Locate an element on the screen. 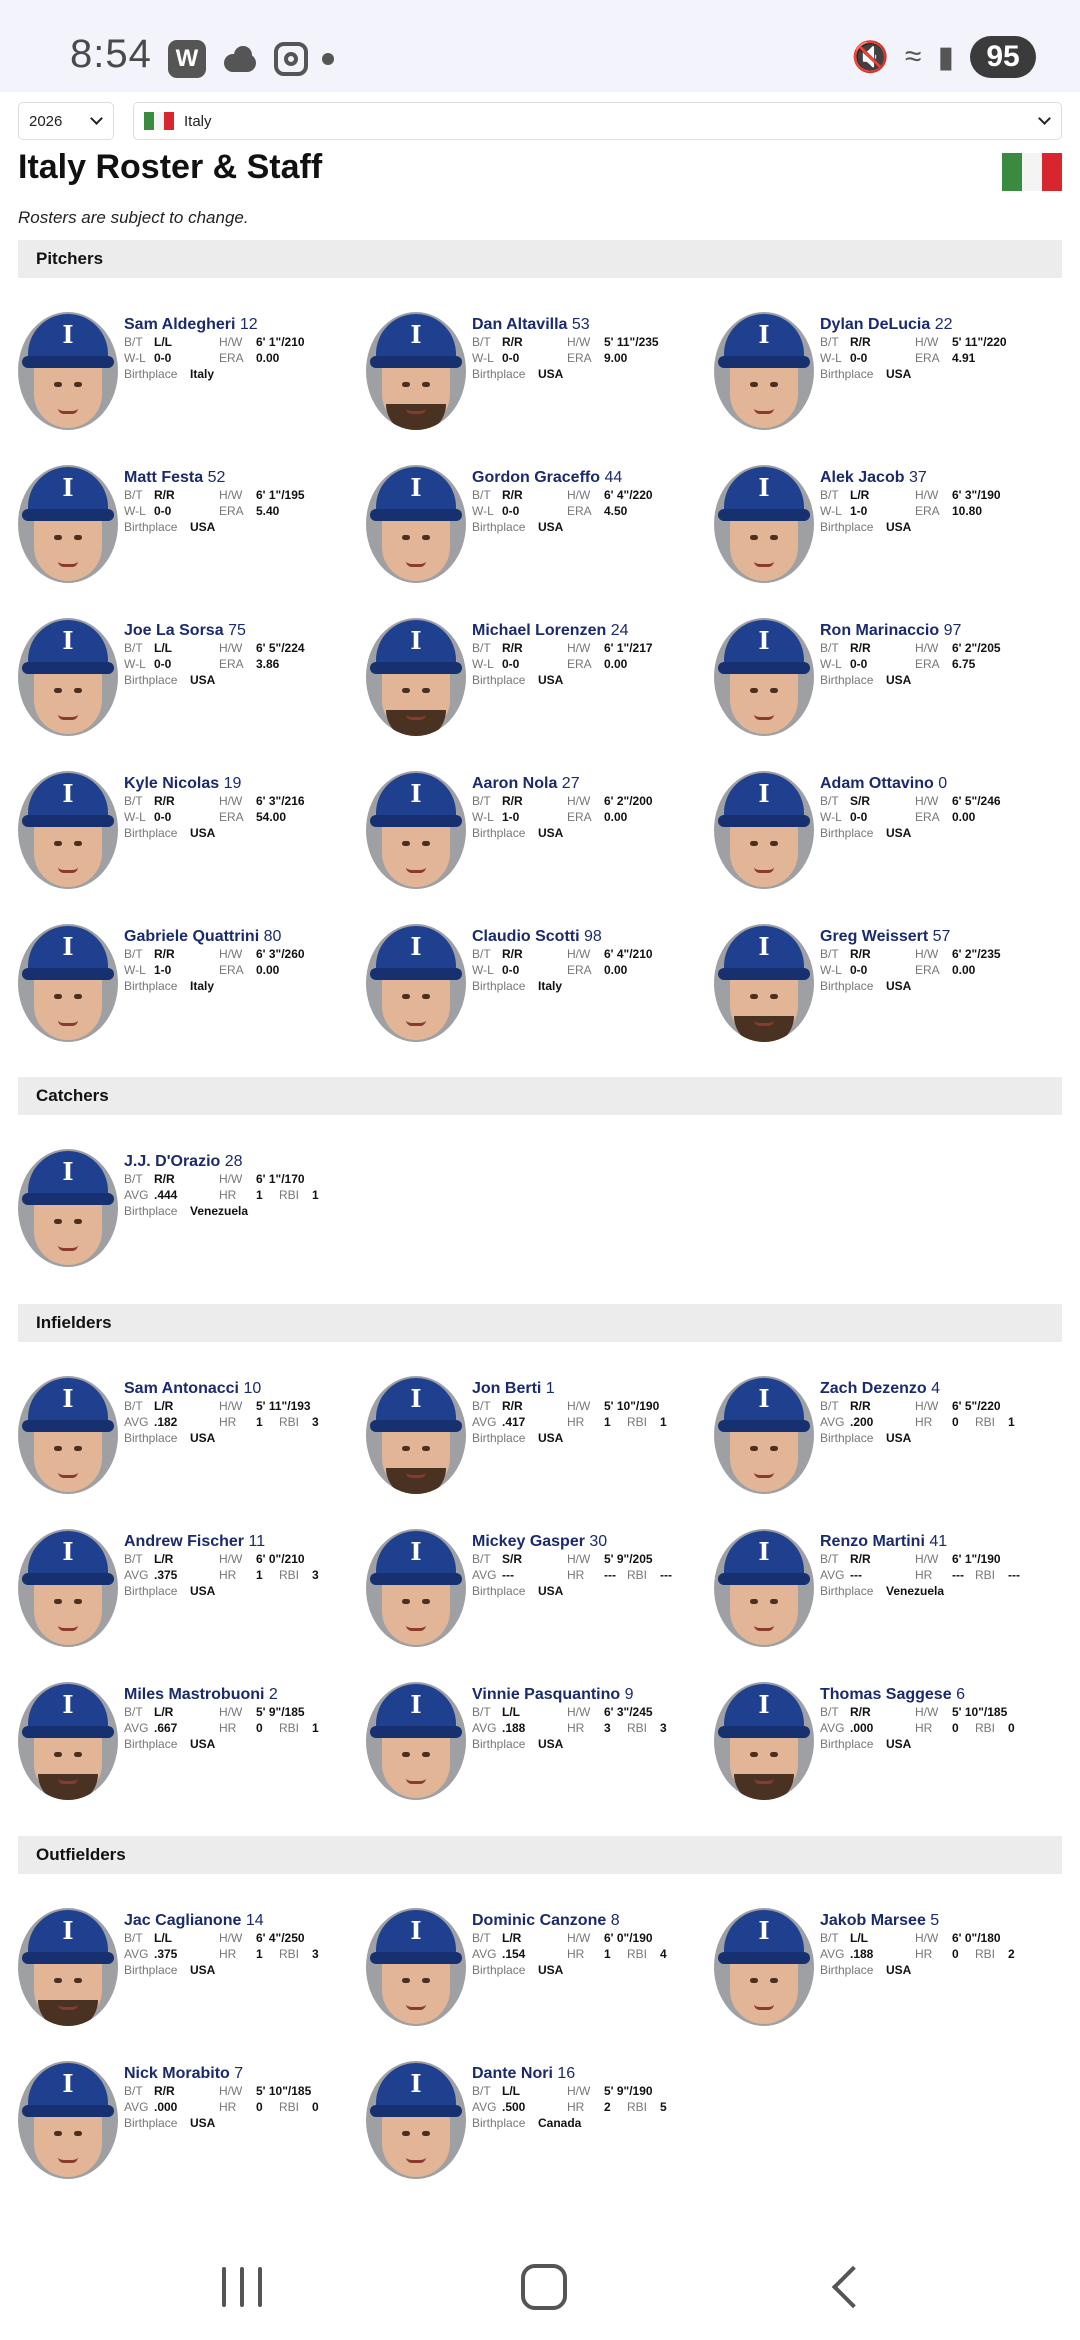 Image resolution: width=1080 pixels, height=2340 pixels. hw-label: H/W is located at coordinates (579, 1712).